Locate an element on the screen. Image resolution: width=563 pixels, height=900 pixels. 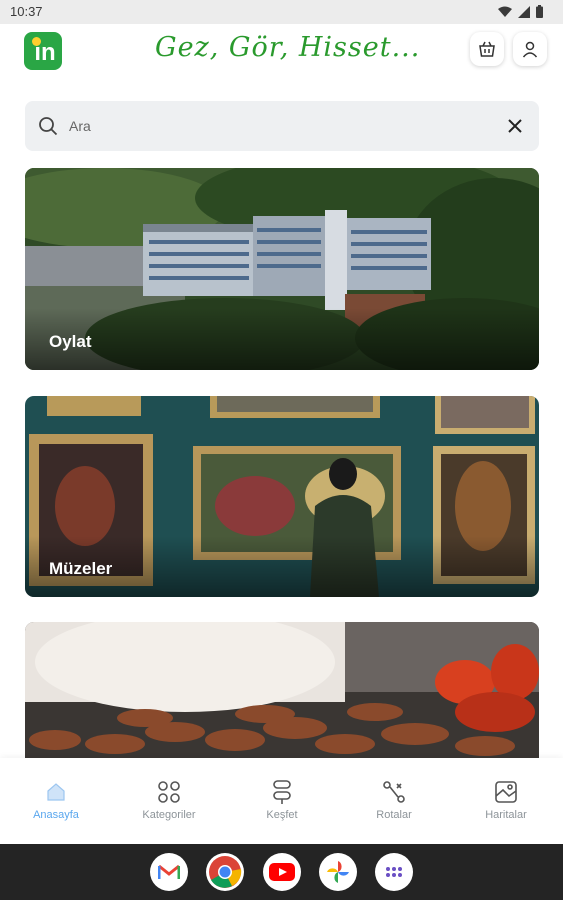
system-taskbar is located at coordinates (281, 872).